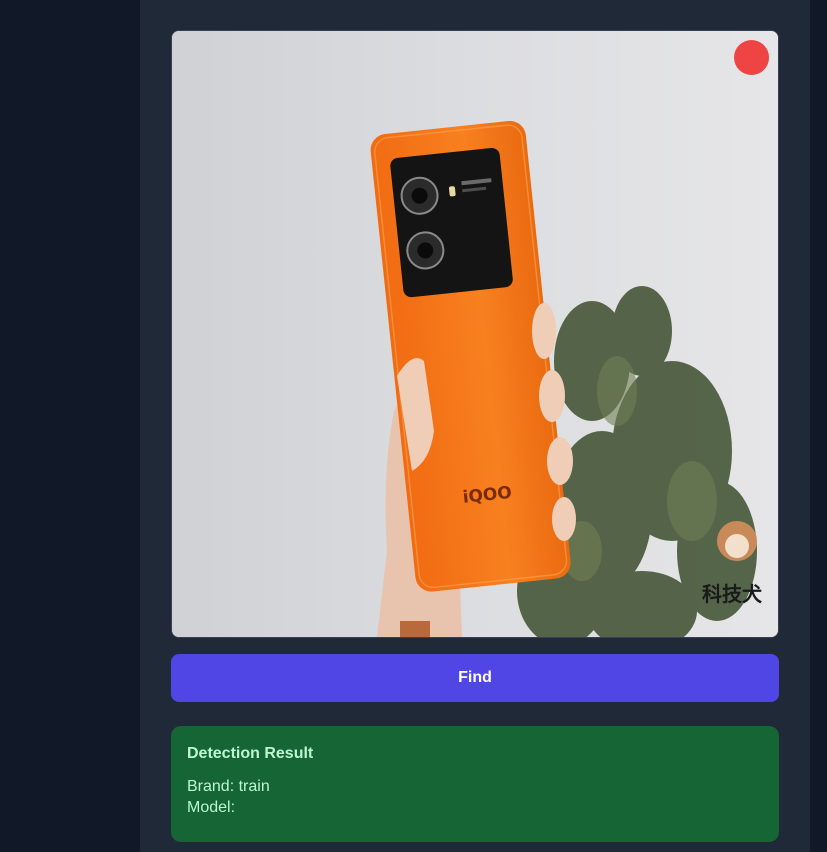  Describe the element at coordinates (211, 807) in the screenshot. I see `model-label: Model:` at that location.